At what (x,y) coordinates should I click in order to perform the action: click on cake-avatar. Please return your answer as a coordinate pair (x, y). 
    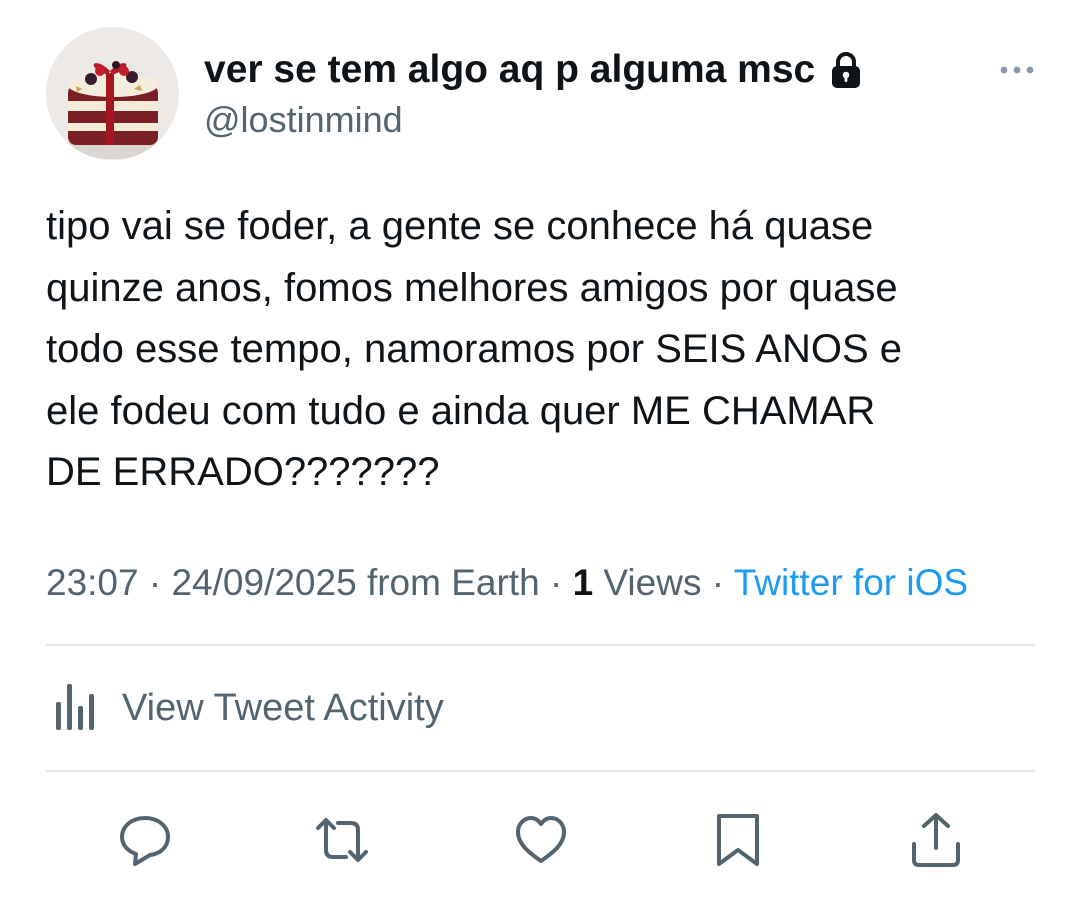
    Looking at the image, I should click on (112, 93).